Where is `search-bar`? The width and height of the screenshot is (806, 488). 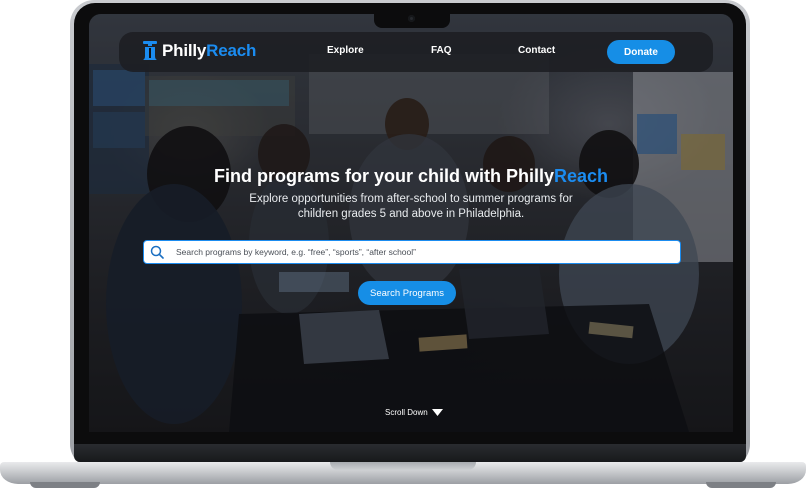
search-bar is located at coordinates (412, 252).